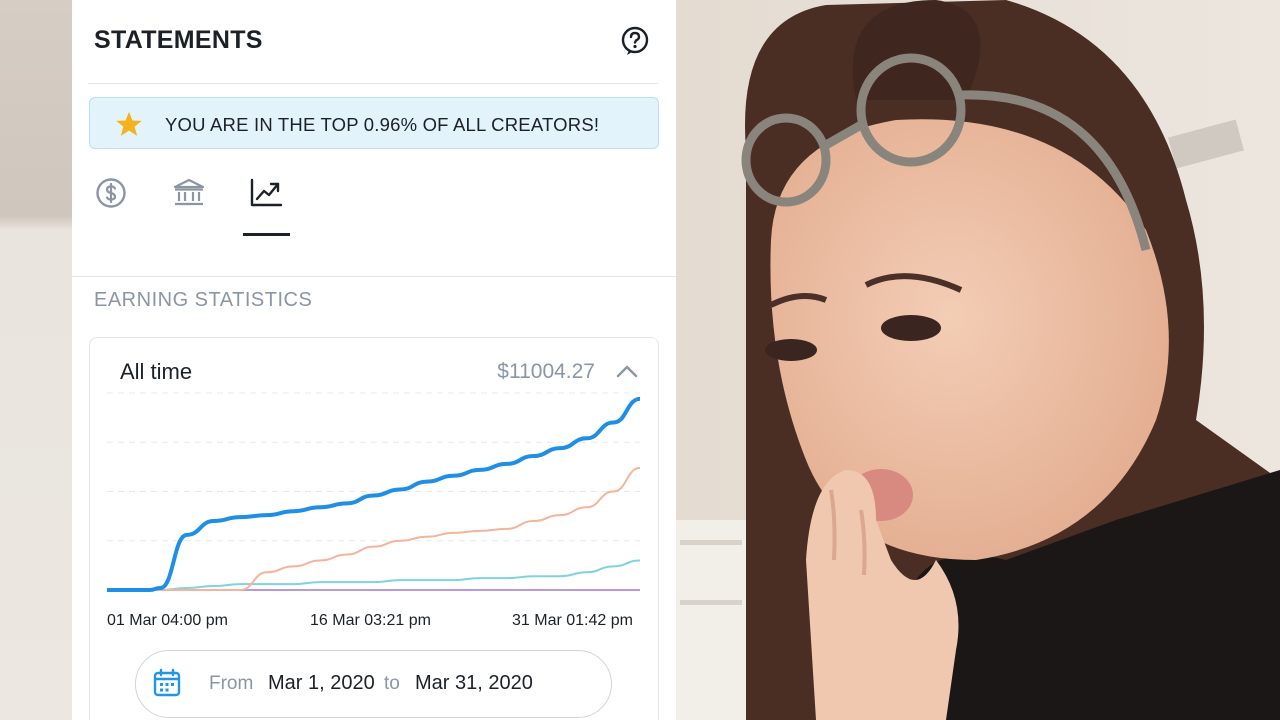  I want to click on tab-earnings-dollar, so click(111, 193).